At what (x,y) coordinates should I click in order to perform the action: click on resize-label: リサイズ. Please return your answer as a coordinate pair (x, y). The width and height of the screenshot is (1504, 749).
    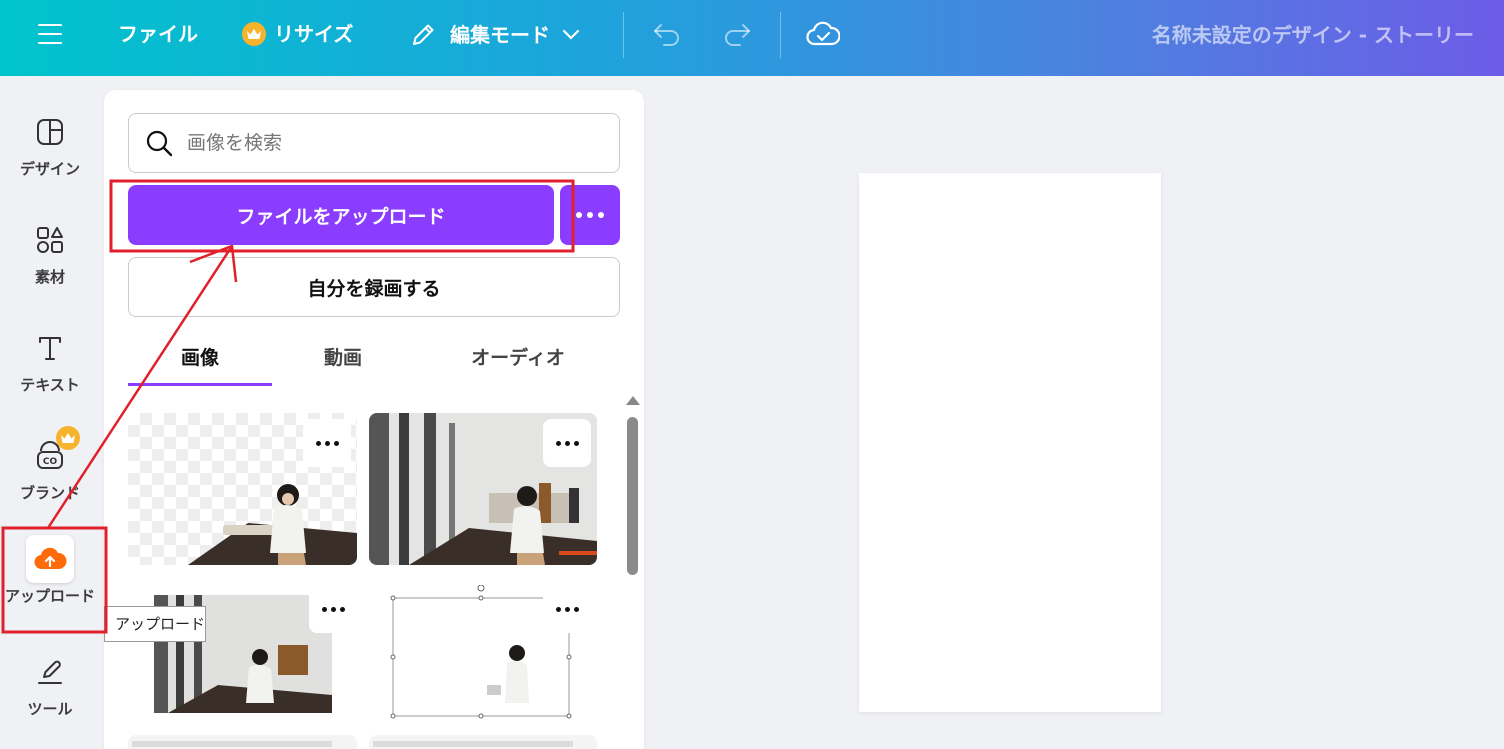
    Looking at the image, I should click on (314, 34).